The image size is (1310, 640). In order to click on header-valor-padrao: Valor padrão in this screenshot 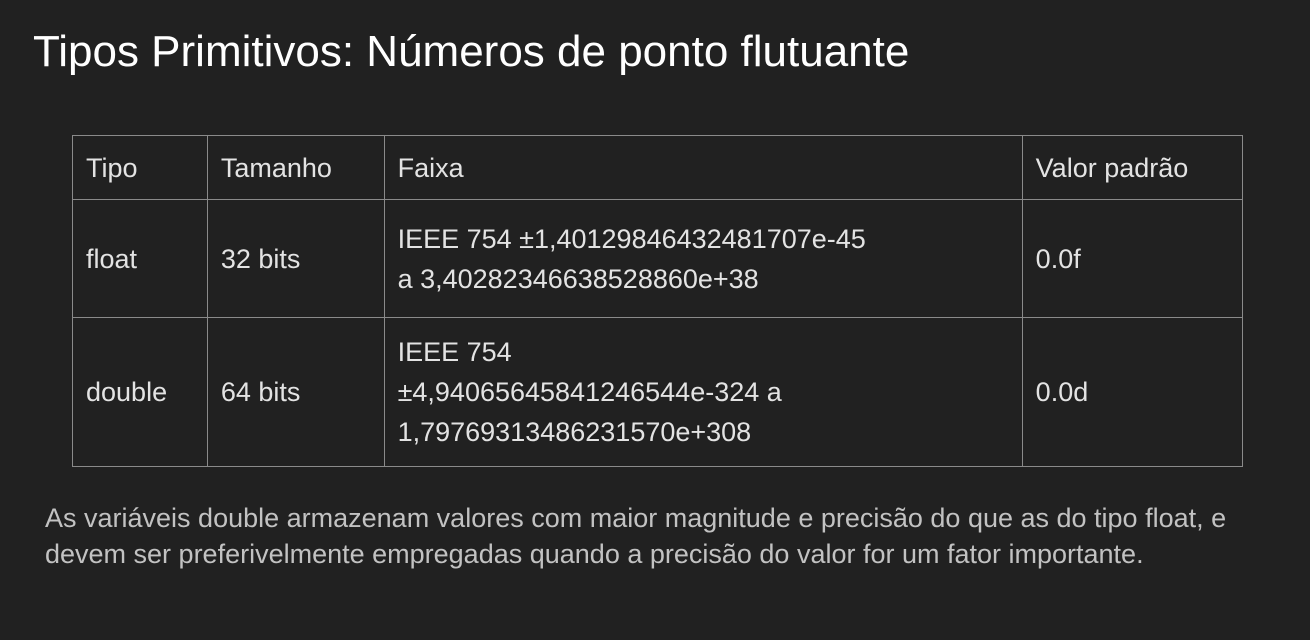, I will do `click(1132, 167)`.